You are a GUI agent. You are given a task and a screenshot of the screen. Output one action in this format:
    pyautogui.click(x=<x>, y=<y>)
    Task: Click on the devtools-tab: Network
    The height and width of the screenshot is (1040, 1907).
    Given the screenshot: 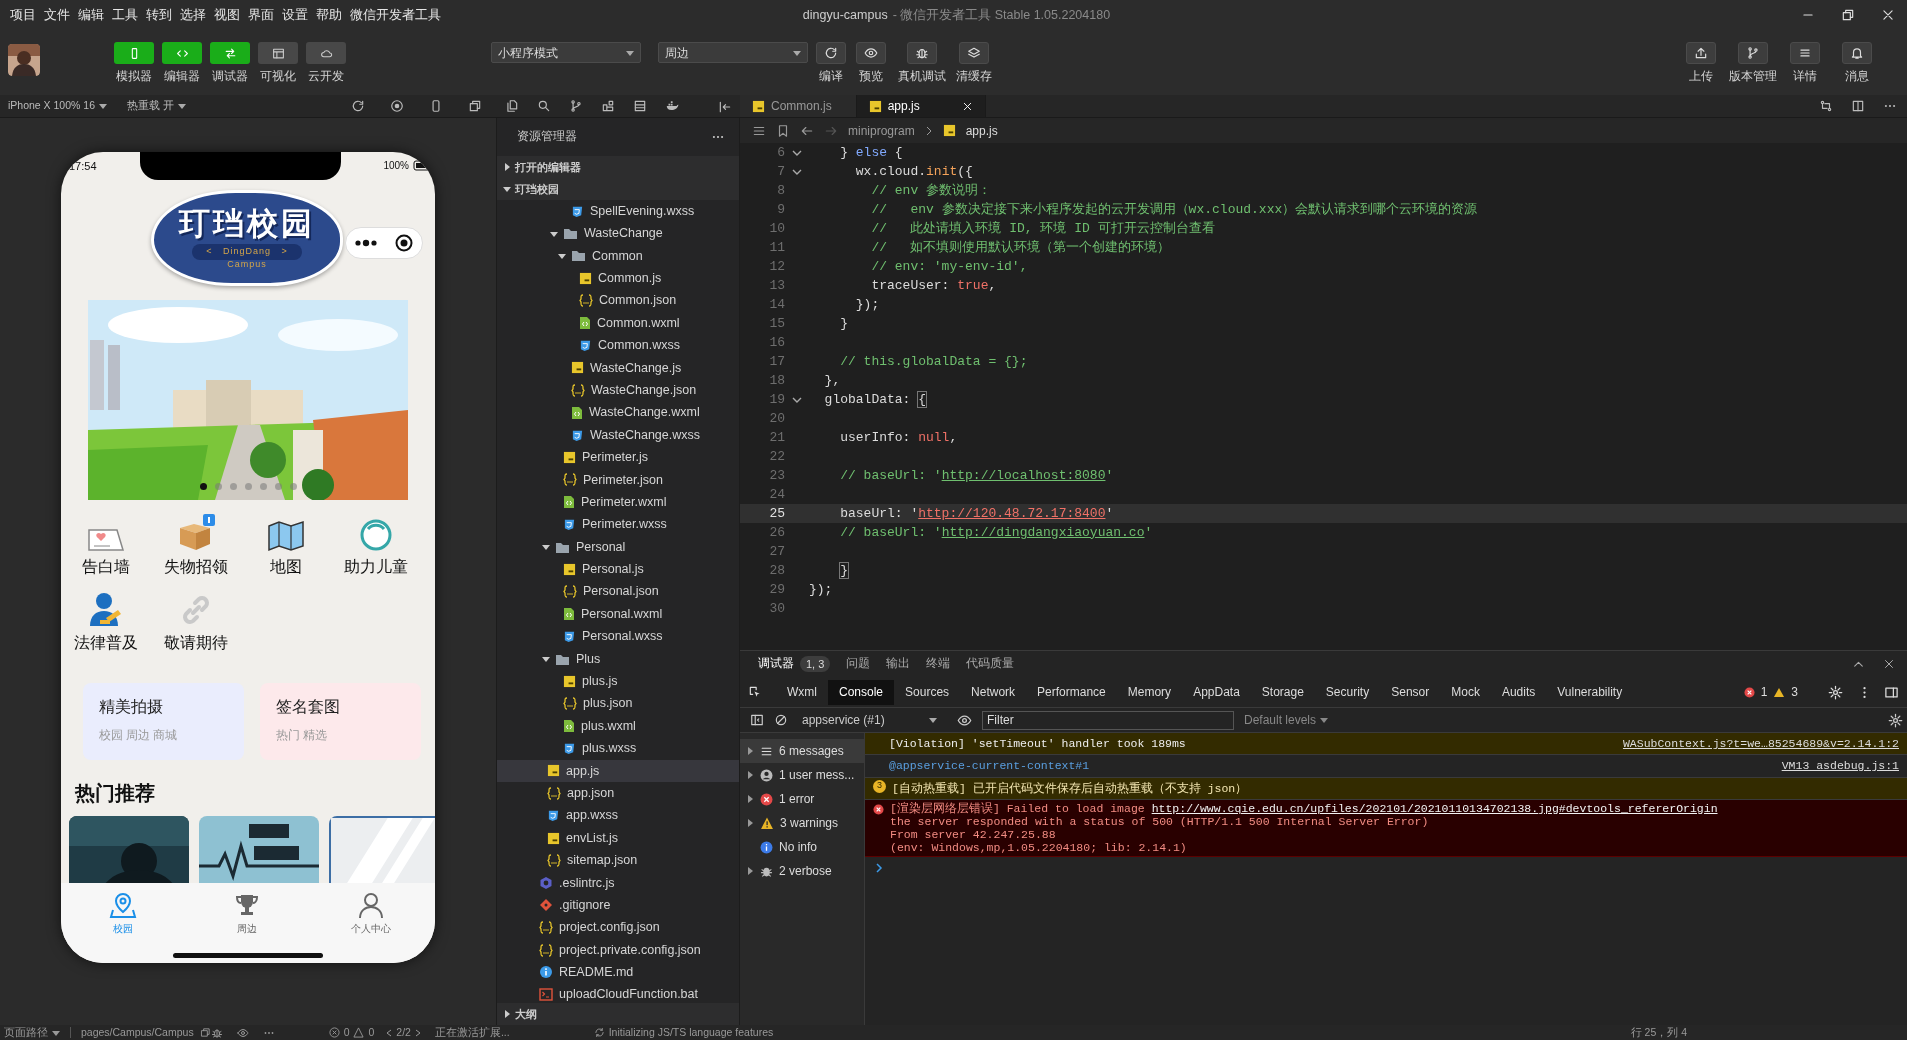 What is the action you would take?
    pyautogui.click(x=993, y=692)
    